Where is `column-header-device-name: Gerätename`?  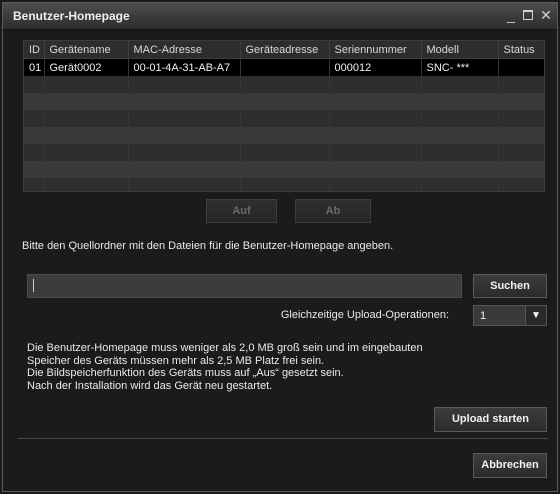 column-header-device-name: Gerätename is located at coordinates (86, 50).